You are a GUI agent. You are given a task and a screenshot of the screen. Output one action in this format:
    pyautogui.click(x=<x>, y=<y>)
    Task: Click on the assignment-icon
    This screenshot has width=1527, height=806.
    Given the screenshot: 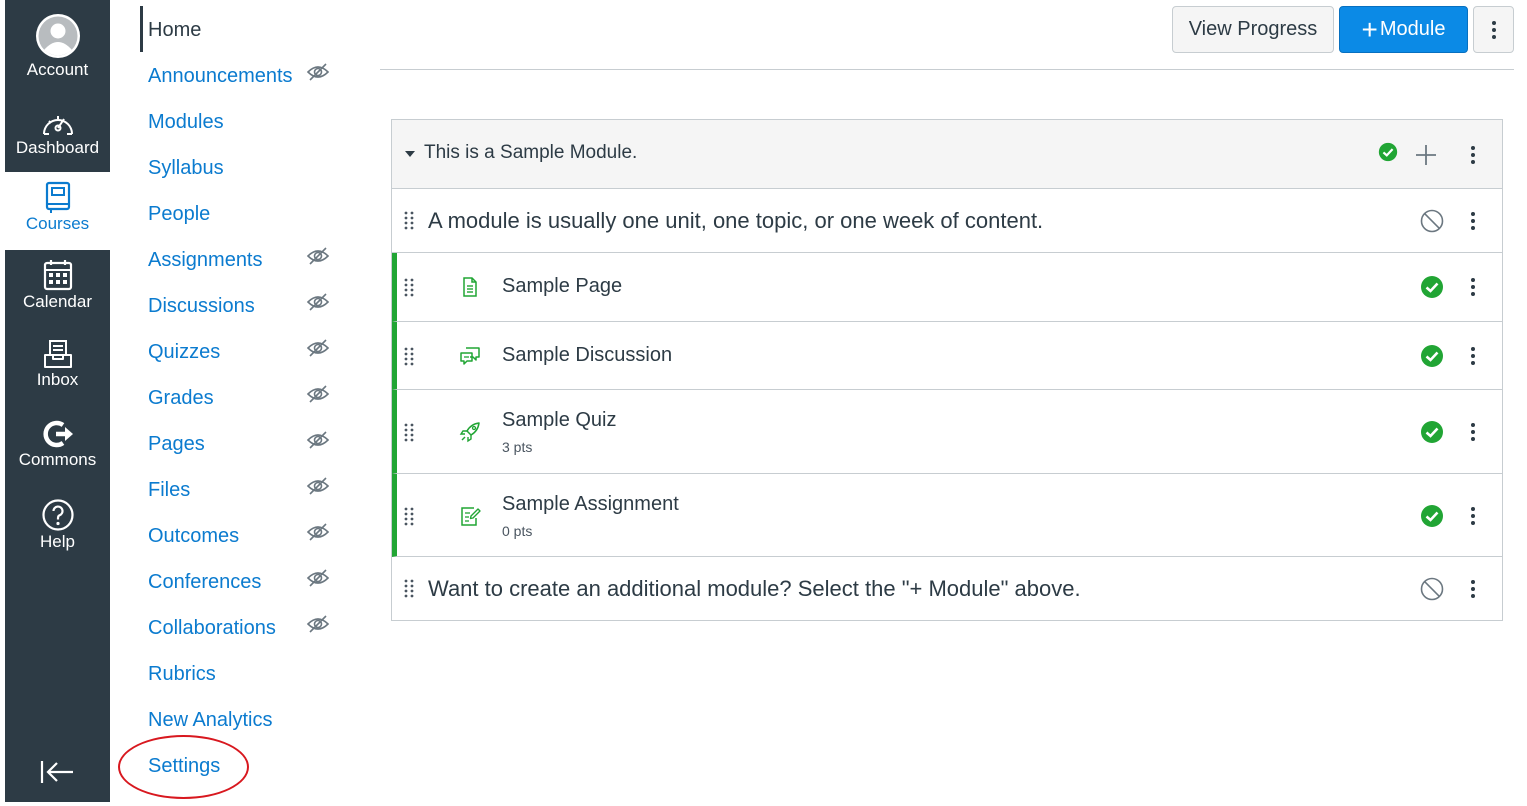 What is the action you would take?
    pyautogui.click(x=470, y=516)
    